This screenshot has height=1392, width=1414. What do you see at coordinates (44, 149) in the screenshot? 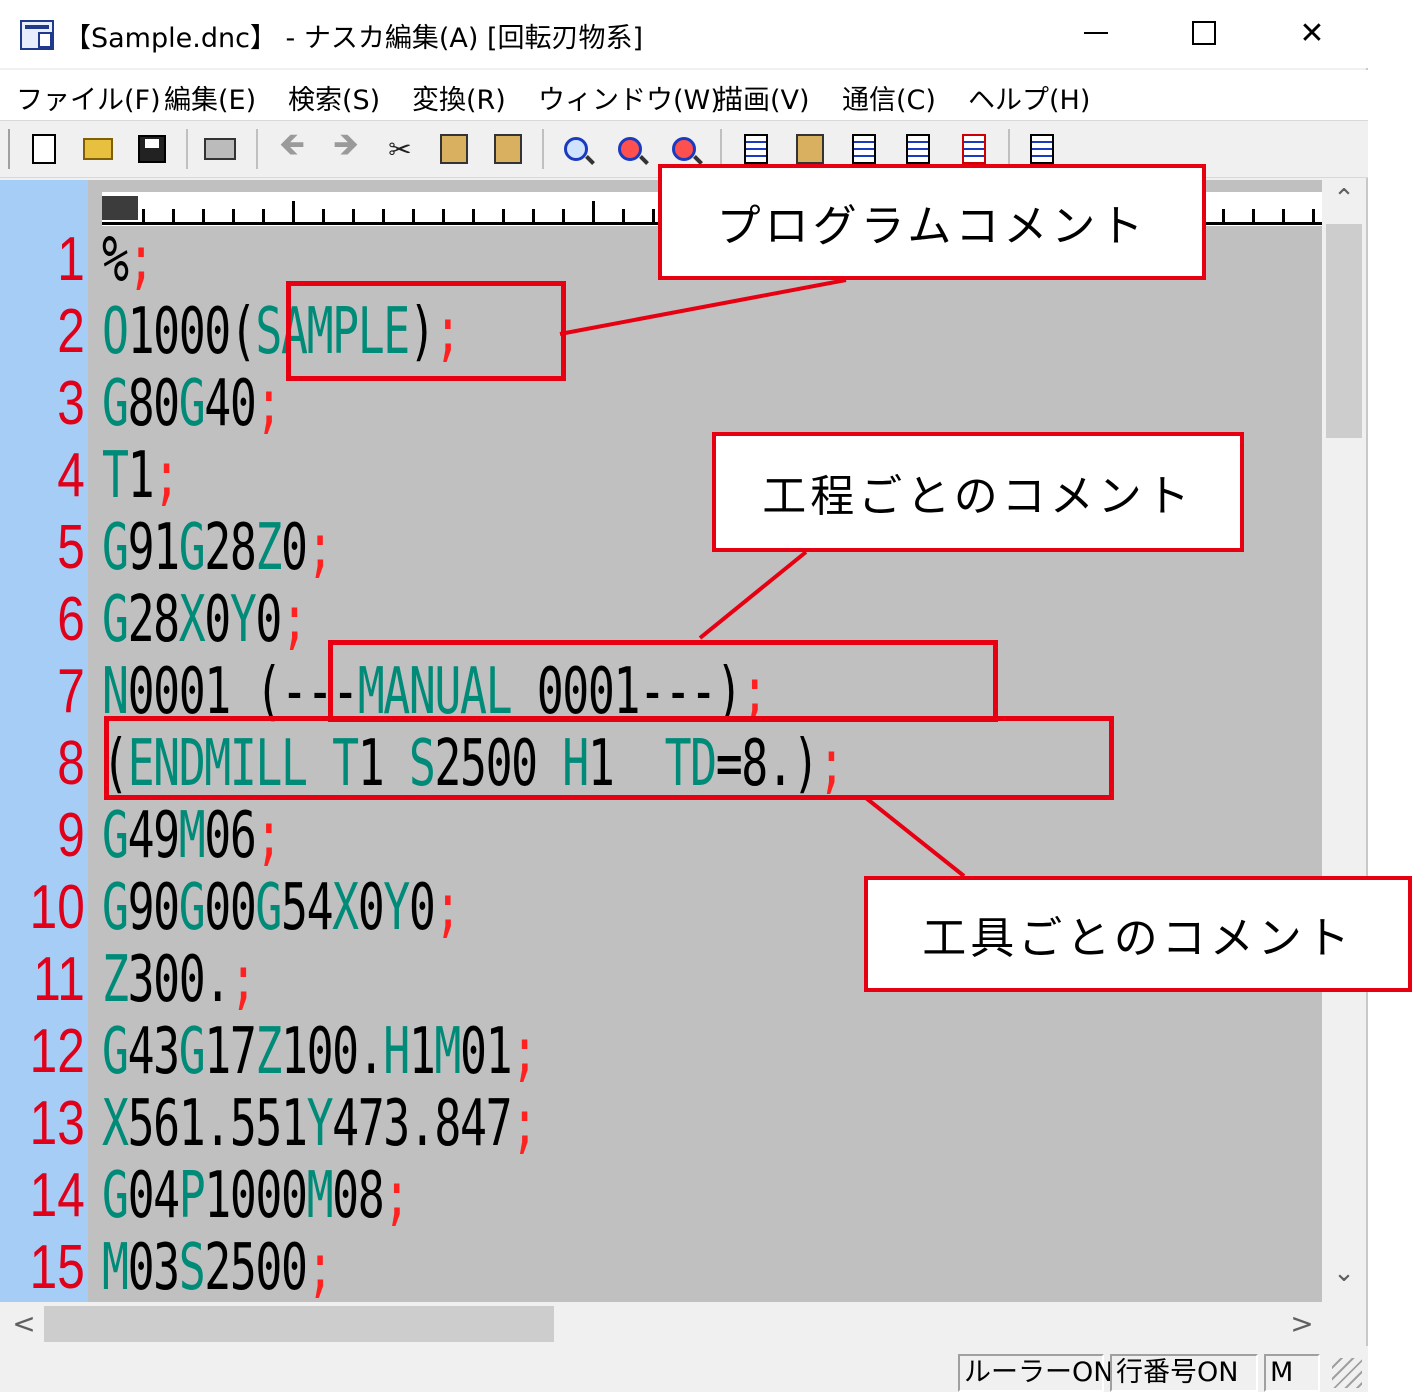
I see `new-file-icon` at bounding box center [44, 149].